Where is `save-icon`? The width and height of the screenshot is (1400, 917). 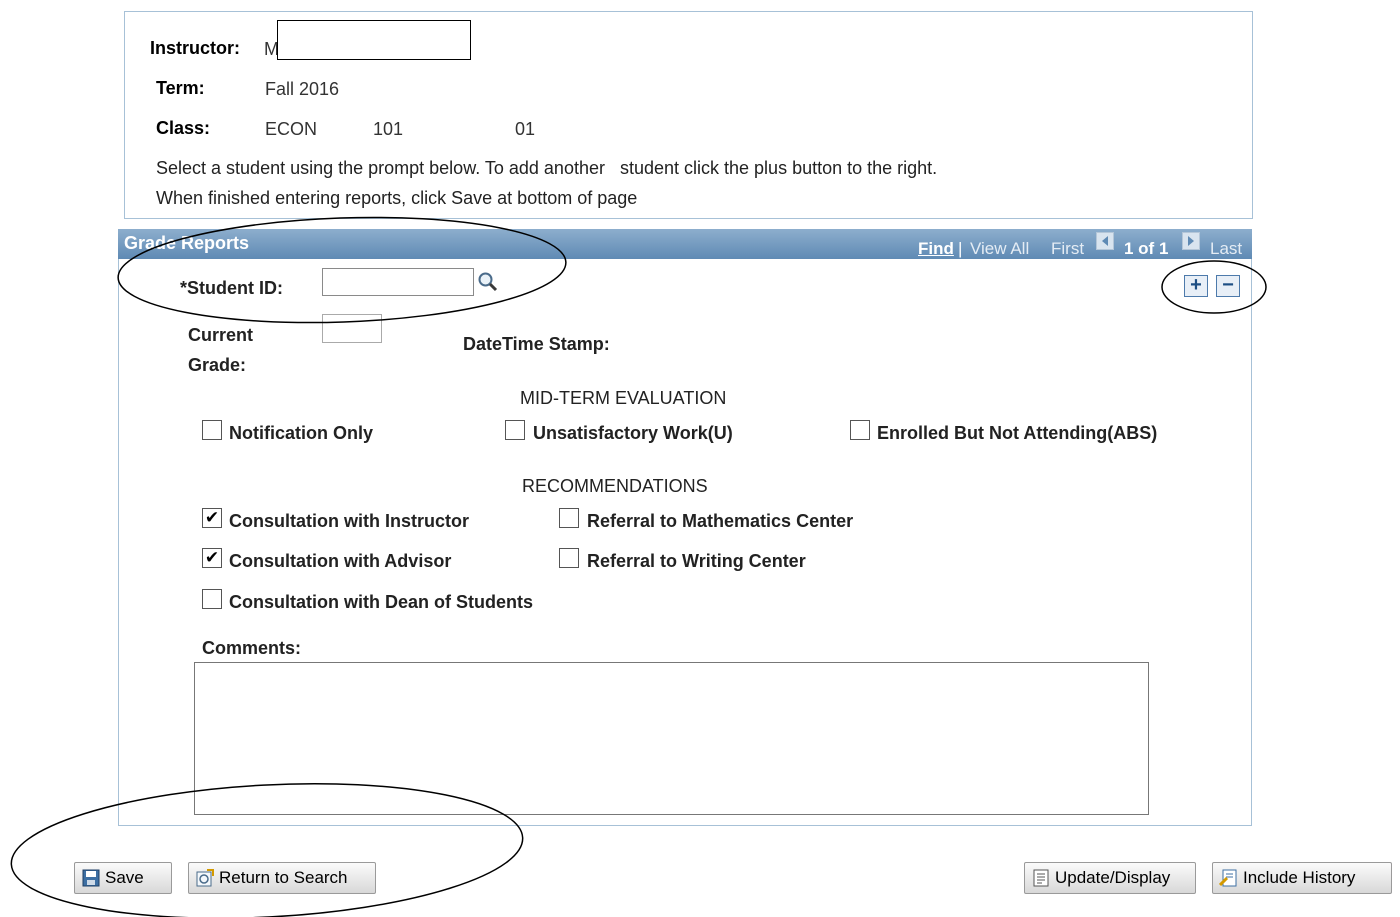 save-icon is located at coordinates (91, 878).